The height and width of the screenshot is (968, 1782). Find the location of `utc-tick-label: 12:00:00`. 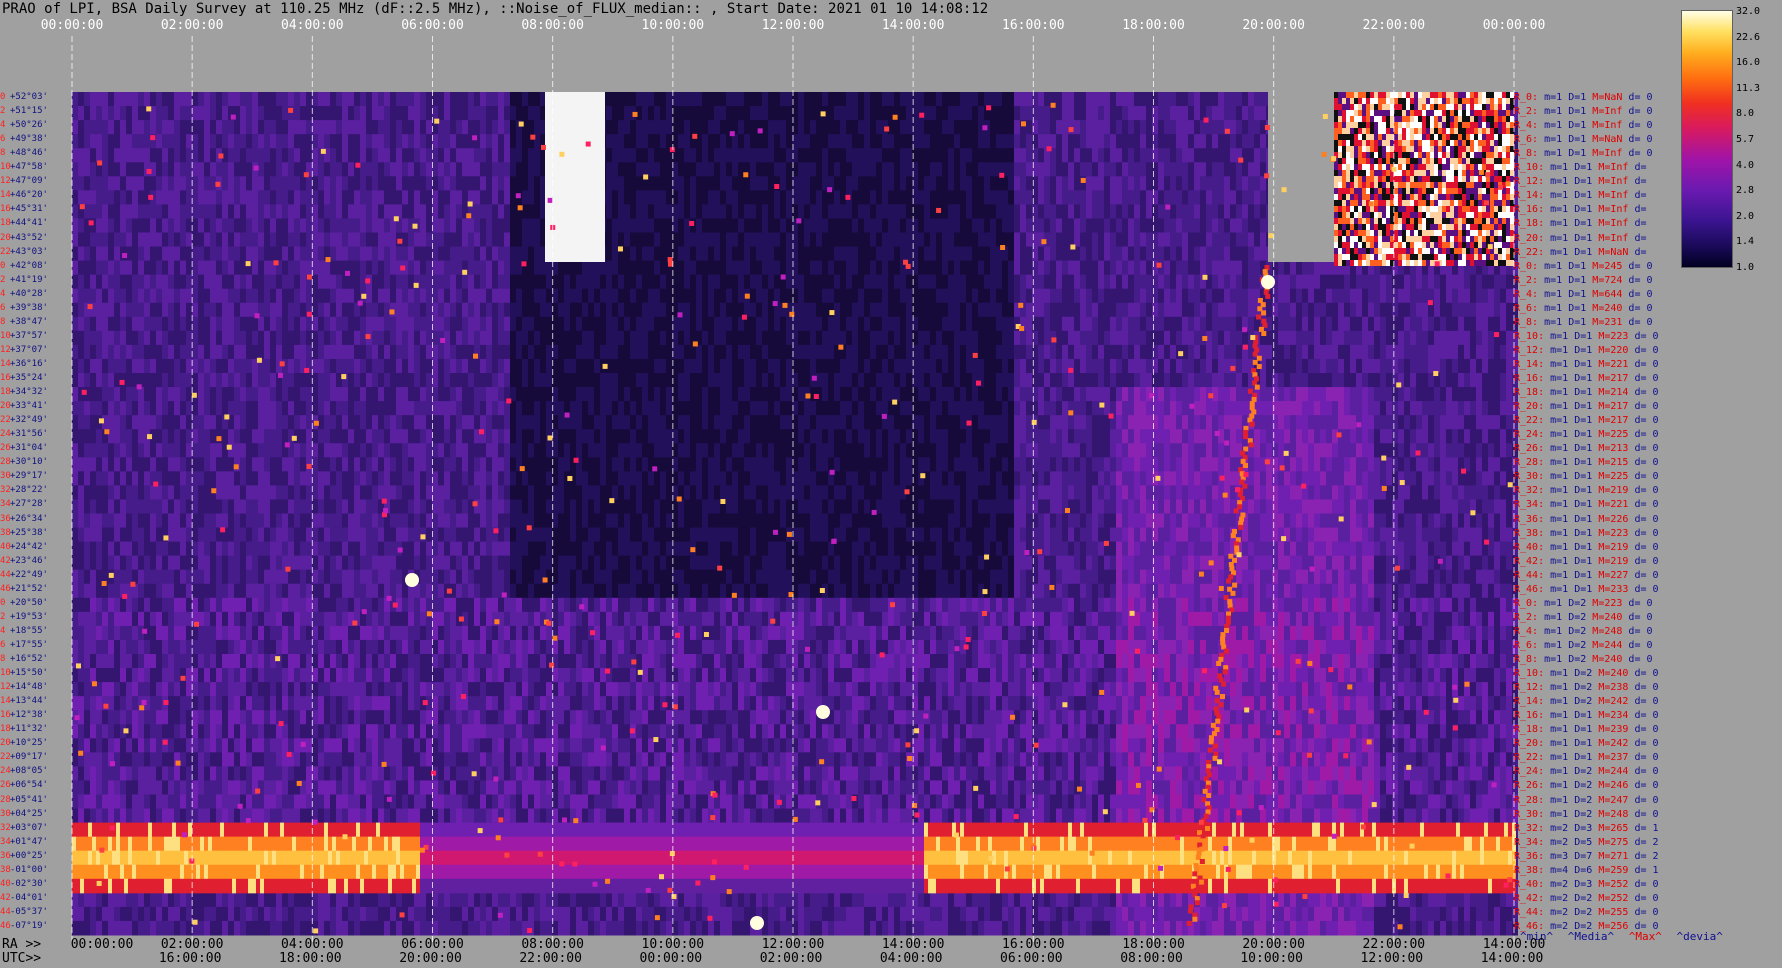

utc-tick-label: 12:00:00 is located at coordinates (1392, 958).